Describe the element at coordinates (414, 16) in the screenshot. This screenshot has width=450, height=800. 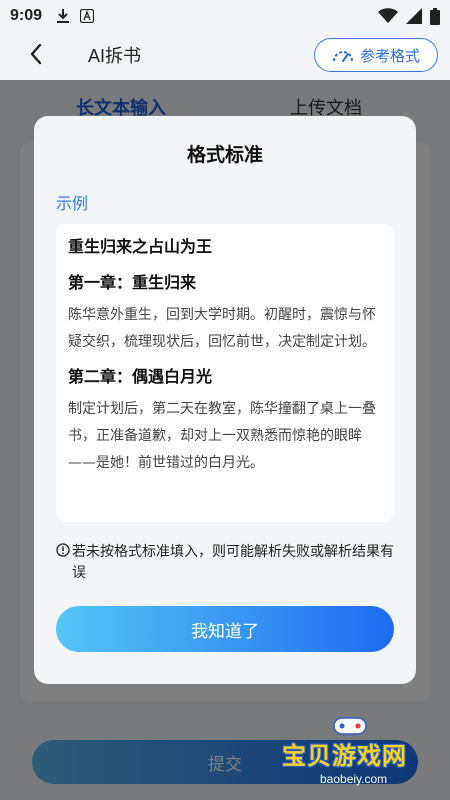
I see `signal-icon` at that location.